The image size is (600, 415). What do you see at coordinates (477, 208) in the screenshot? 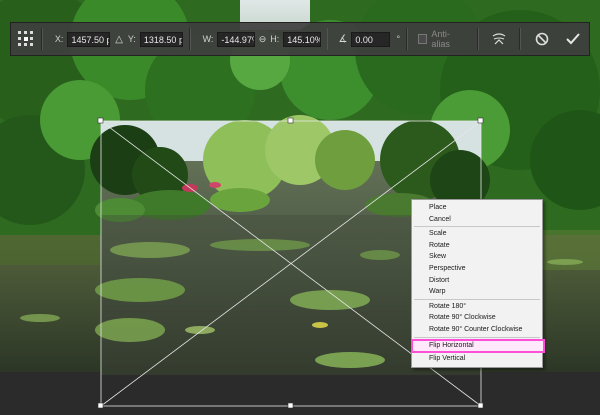
I see `menu-item-place: Place` at bounding box center [477, 208].